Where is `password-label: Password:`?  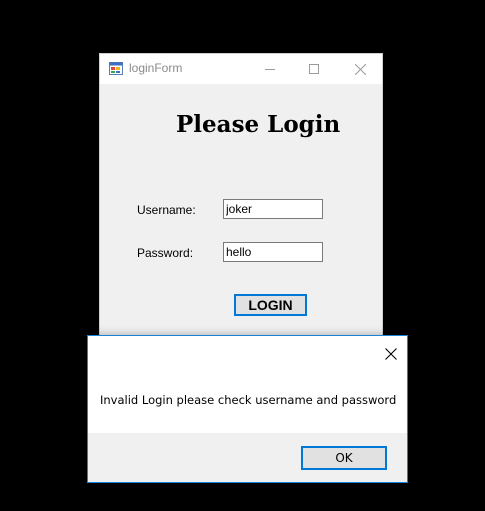
password-label: Password: is located at coordinates (165, 253).